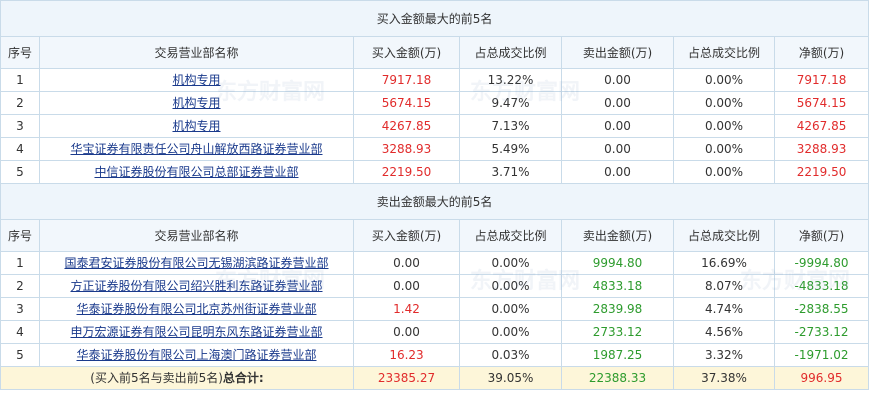  What do you see at coordinates (724, 355) in the screenshot?
I see `sell-ratio: 3.32%` at bounding box center [724, 355].